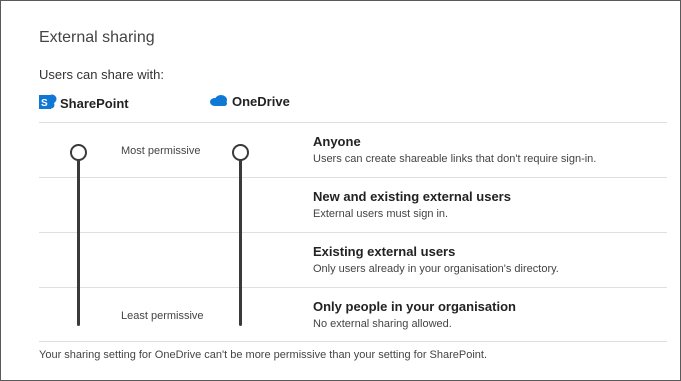  I want to click on svg-text: S, so click(44, 103).